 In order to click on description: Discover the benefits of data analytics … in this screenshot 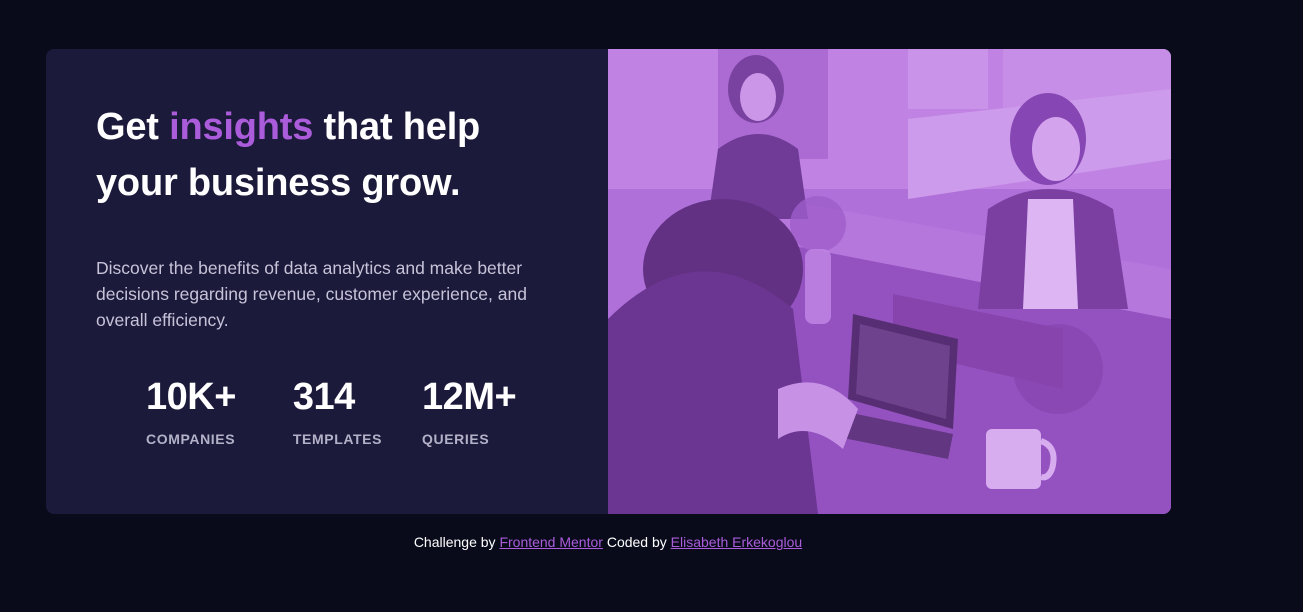, I will do `click(311, 294)`.